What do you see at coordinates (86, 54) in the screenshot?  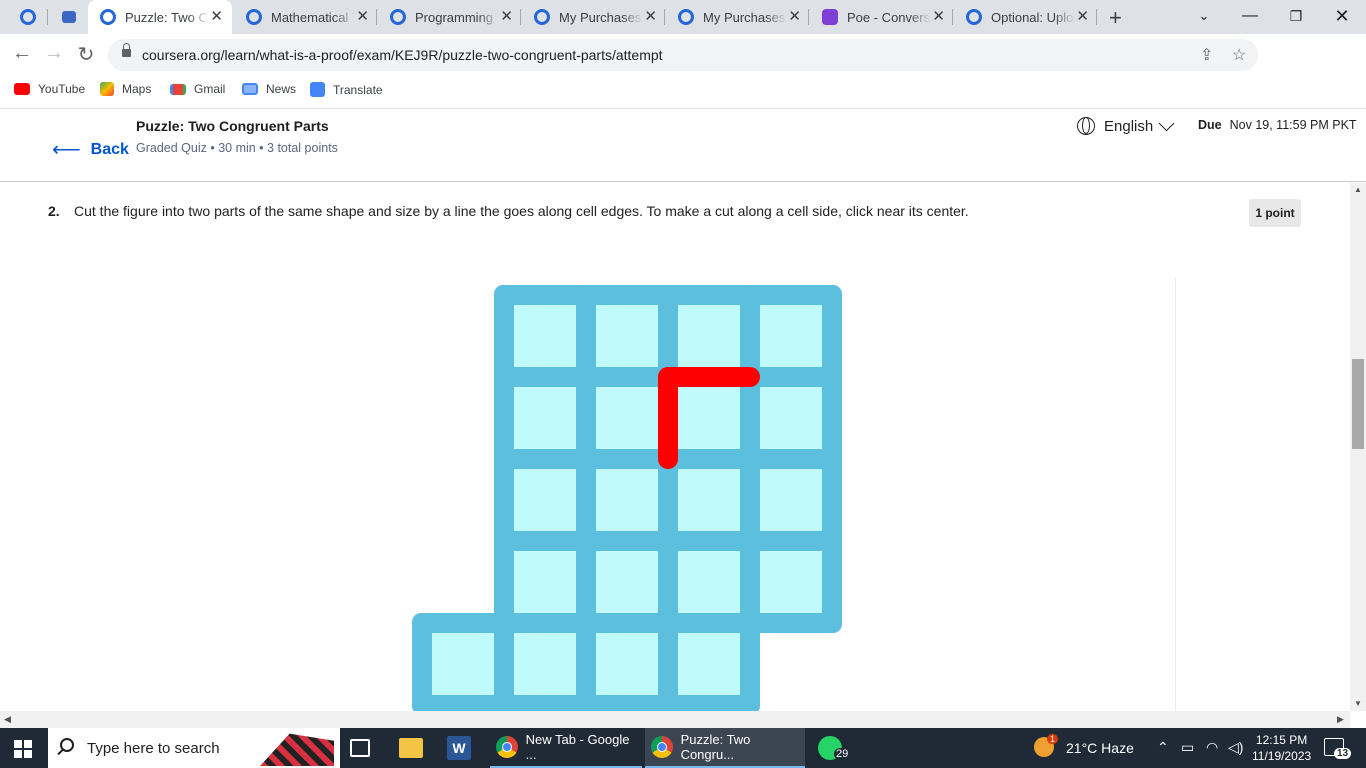 I see `reload-icon: ↻` at bounding box center [86, 54].